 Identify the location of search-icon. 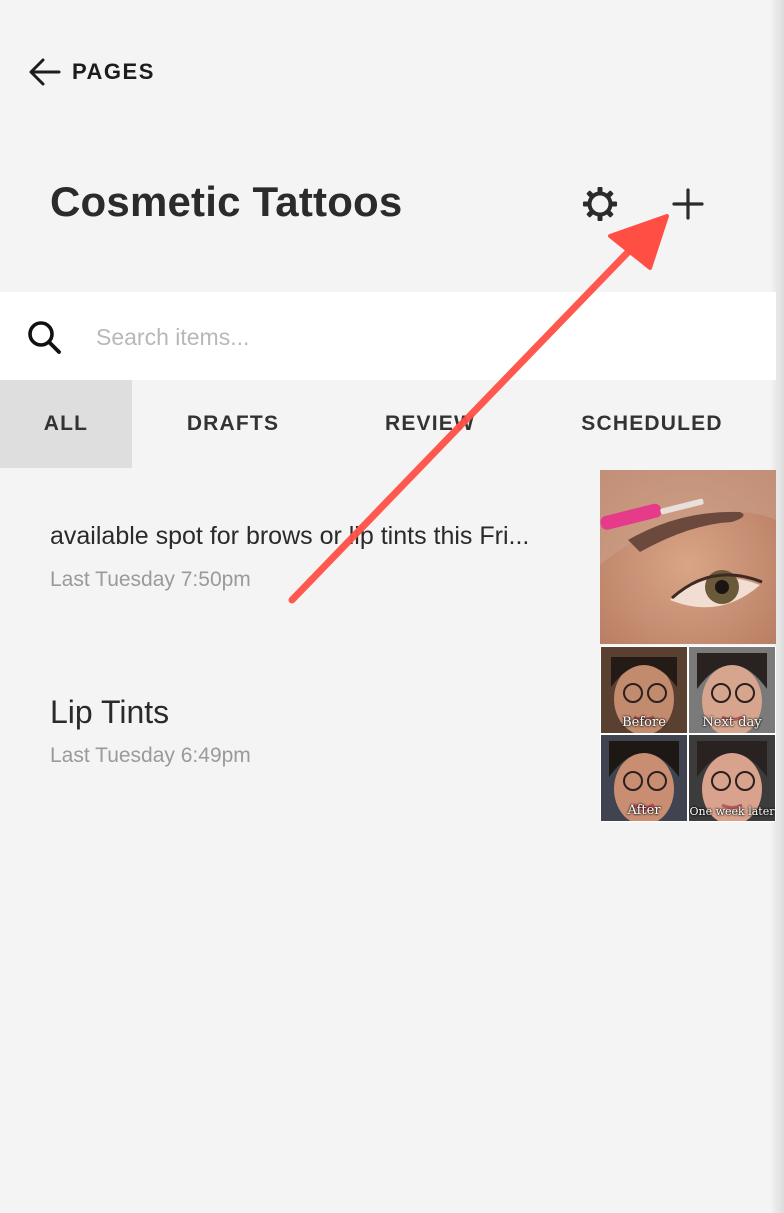
(44, 337).